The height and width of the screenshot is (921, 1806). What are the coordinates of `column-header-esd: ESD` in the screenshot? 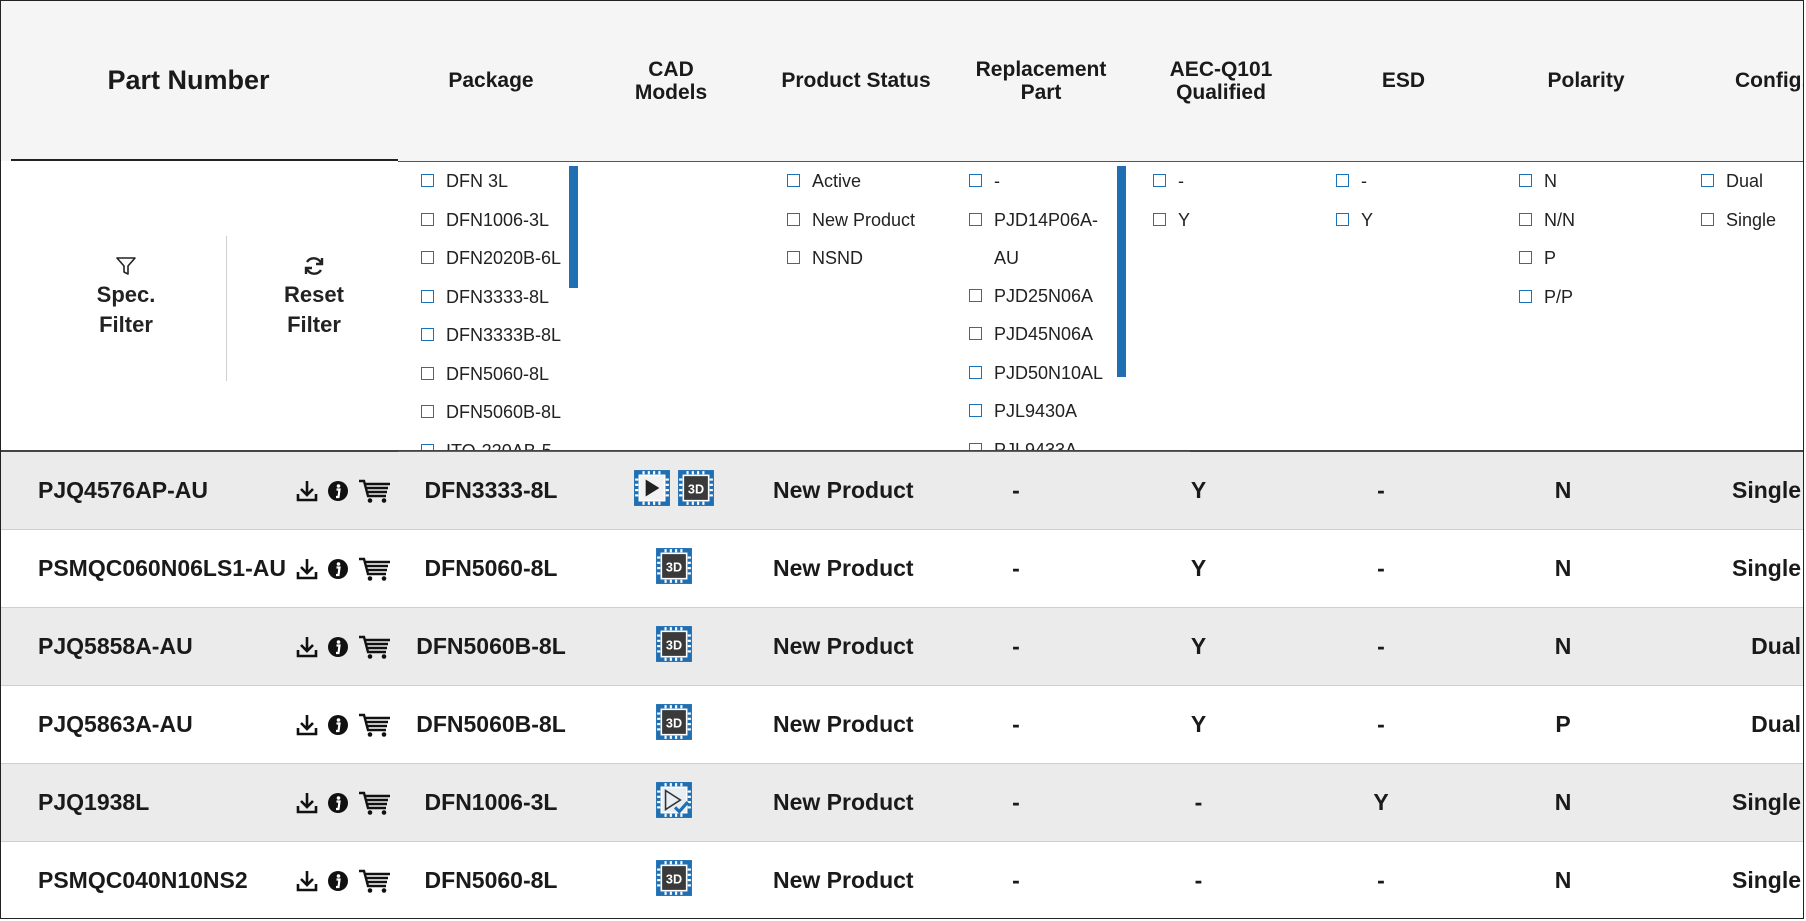 It's located at (1403, 81).